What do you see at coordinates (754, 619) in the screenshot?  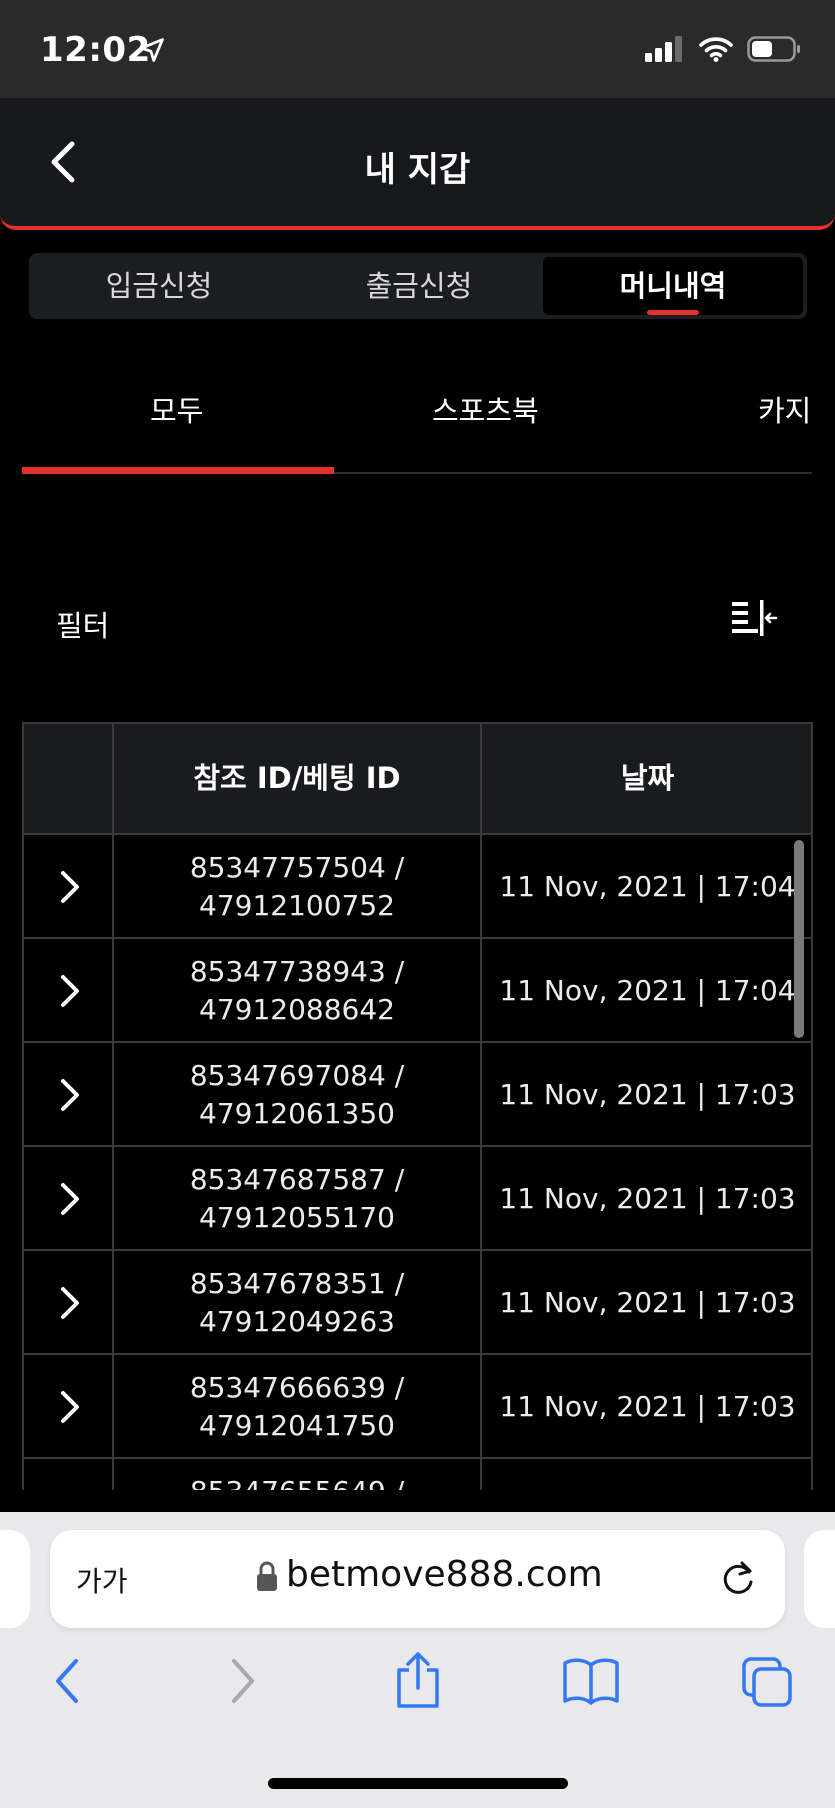 I see `filter-icon` at bounding box center [754, 619].